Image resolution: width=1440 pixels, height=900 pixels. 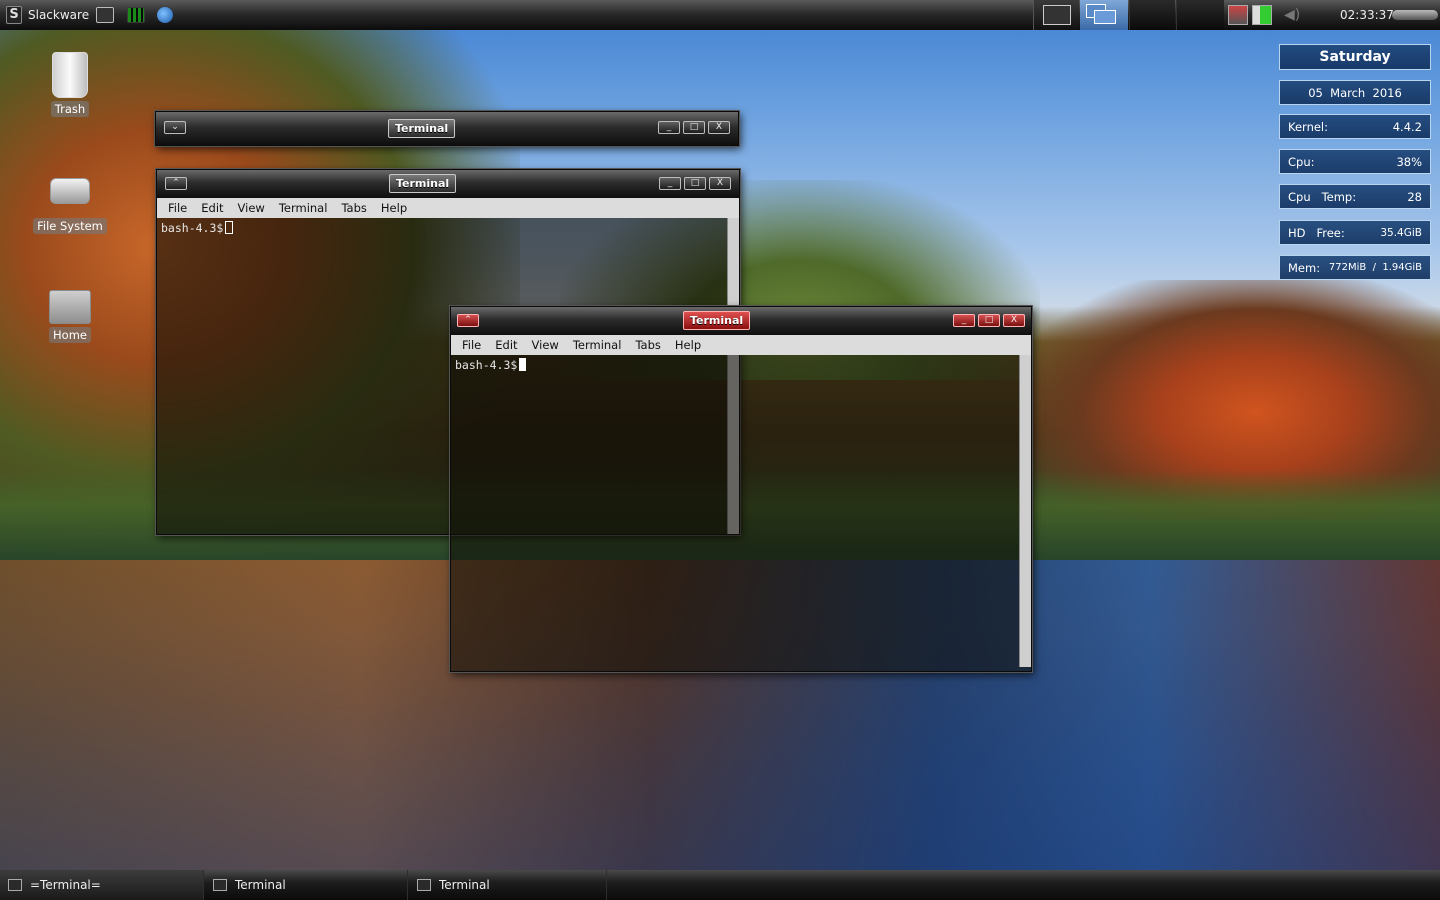 I want to click on desktop-icon-trash: Trash, so click(x=70, y=84).